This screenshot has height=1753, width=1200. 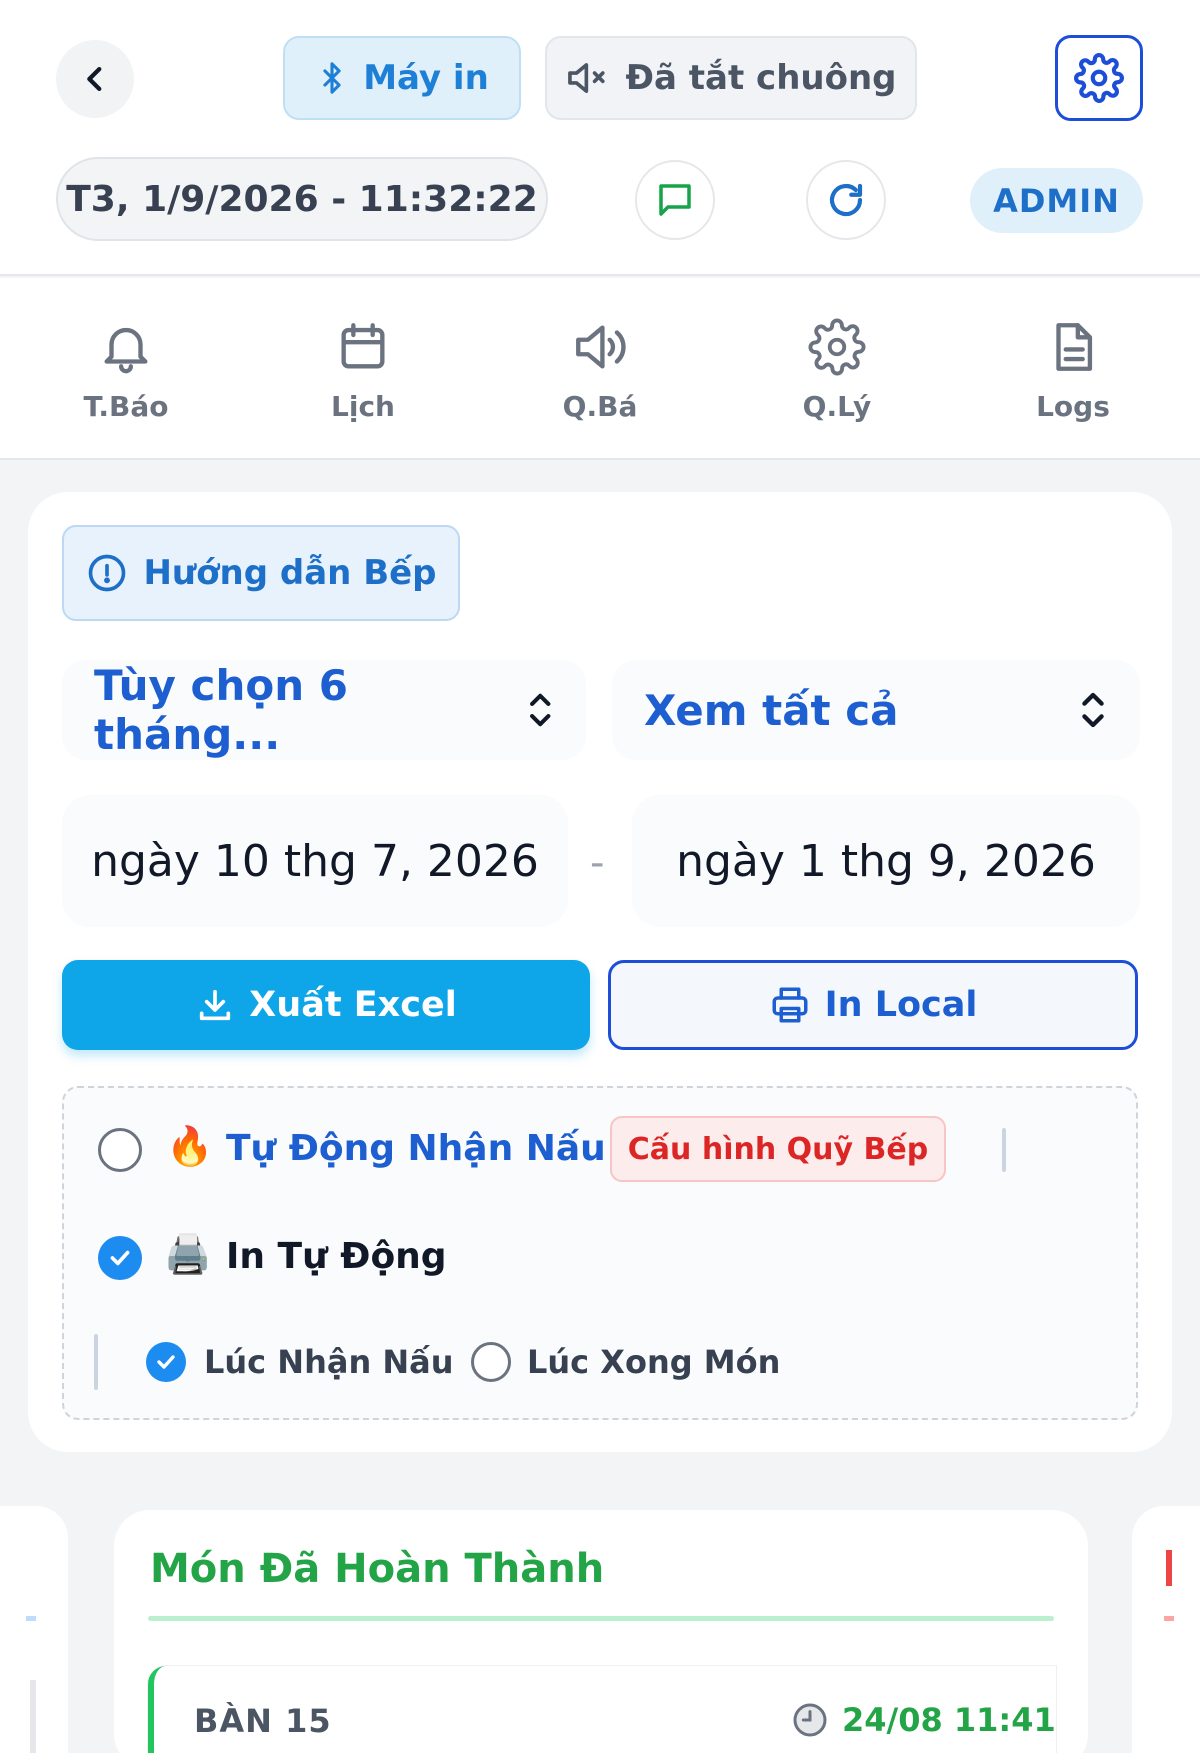 What do you see at coordinates (363, 406) in the screenshot?
I see `nav-label: Lịch` at bounding box center [363, 406].